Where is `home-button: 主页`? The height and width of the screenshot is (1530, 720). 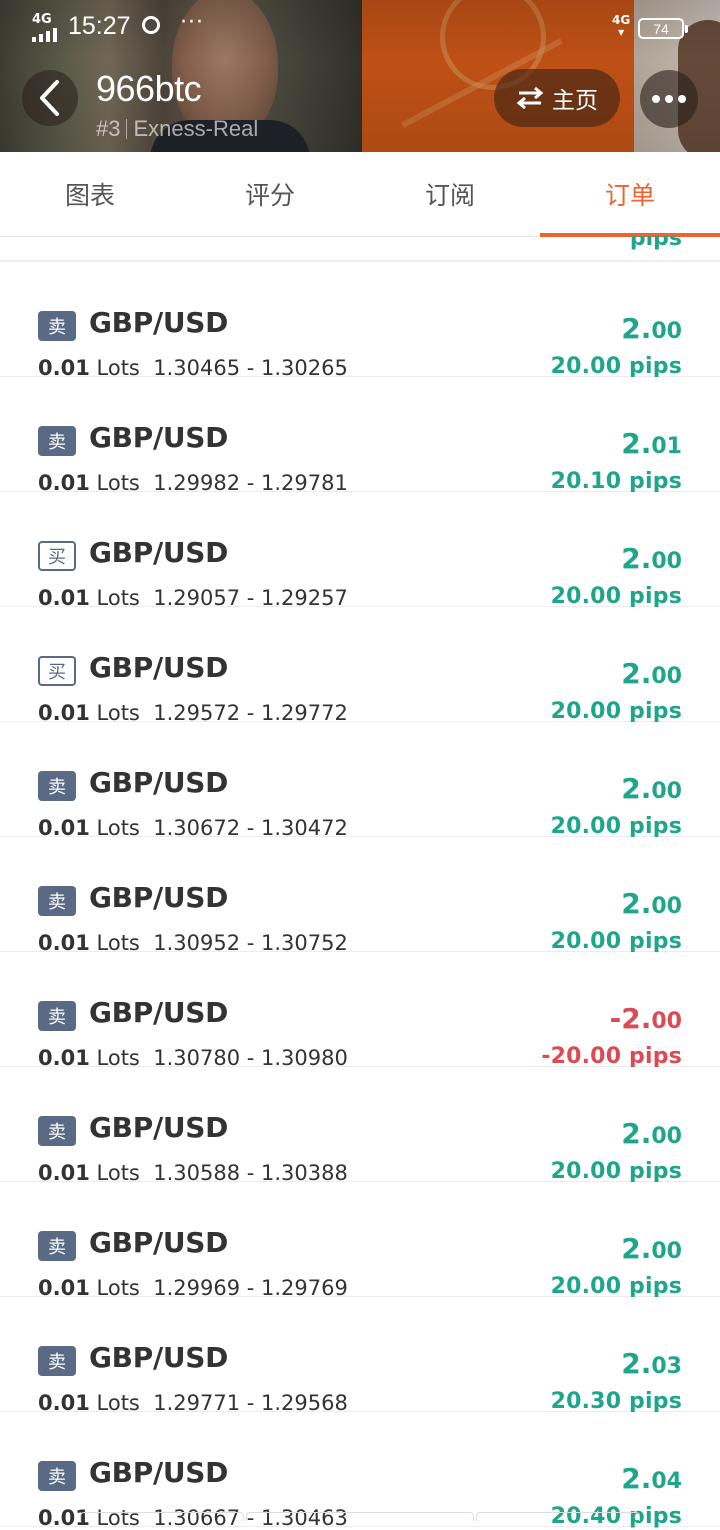 home-button: 主页 is located at coordinates (557, 98).